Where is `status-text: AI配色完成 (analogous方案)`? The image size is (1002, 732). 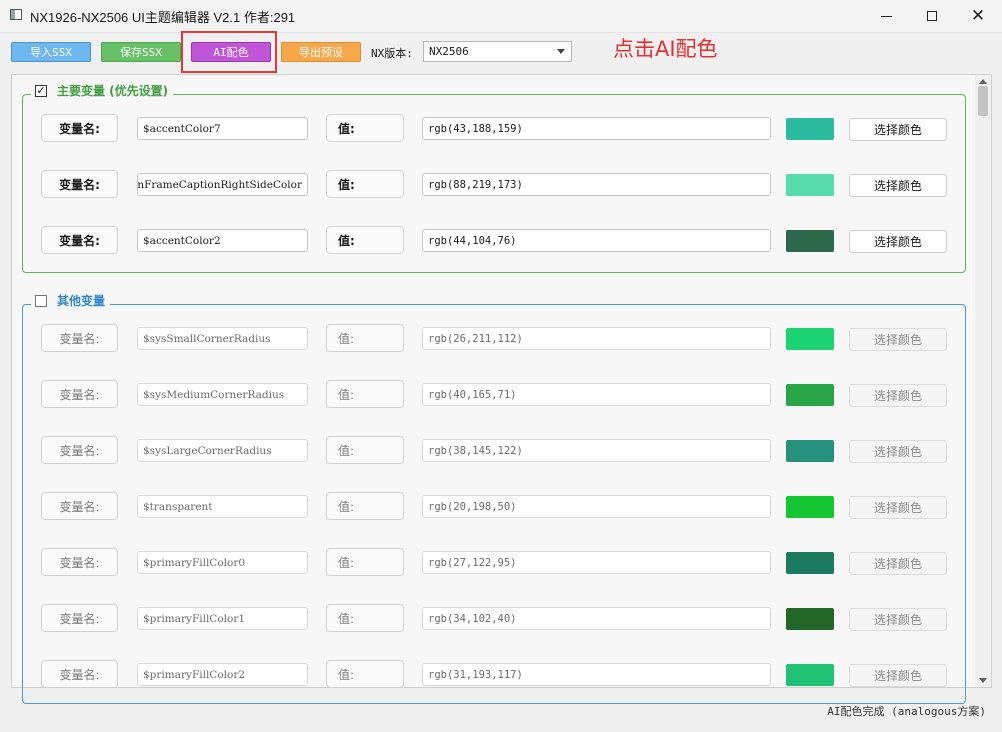
status-text: AI配色完成 (analogous方案) is located at coordinates (906, 711).